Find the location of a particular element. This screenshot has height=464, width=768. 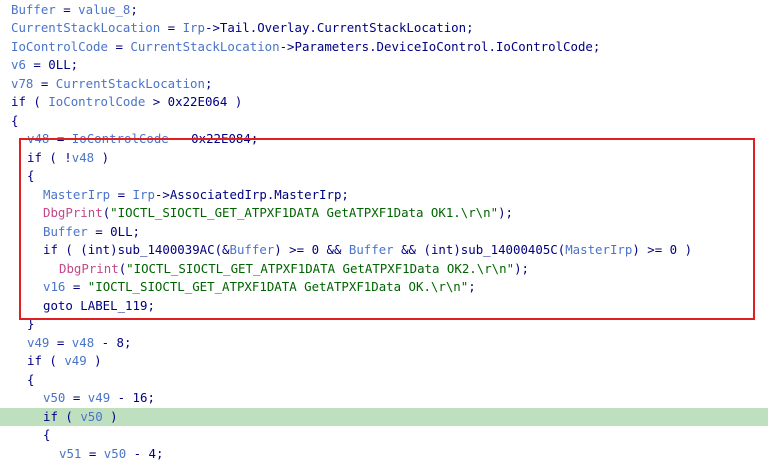

code-line-text: } is located at coordinates (30, 324).